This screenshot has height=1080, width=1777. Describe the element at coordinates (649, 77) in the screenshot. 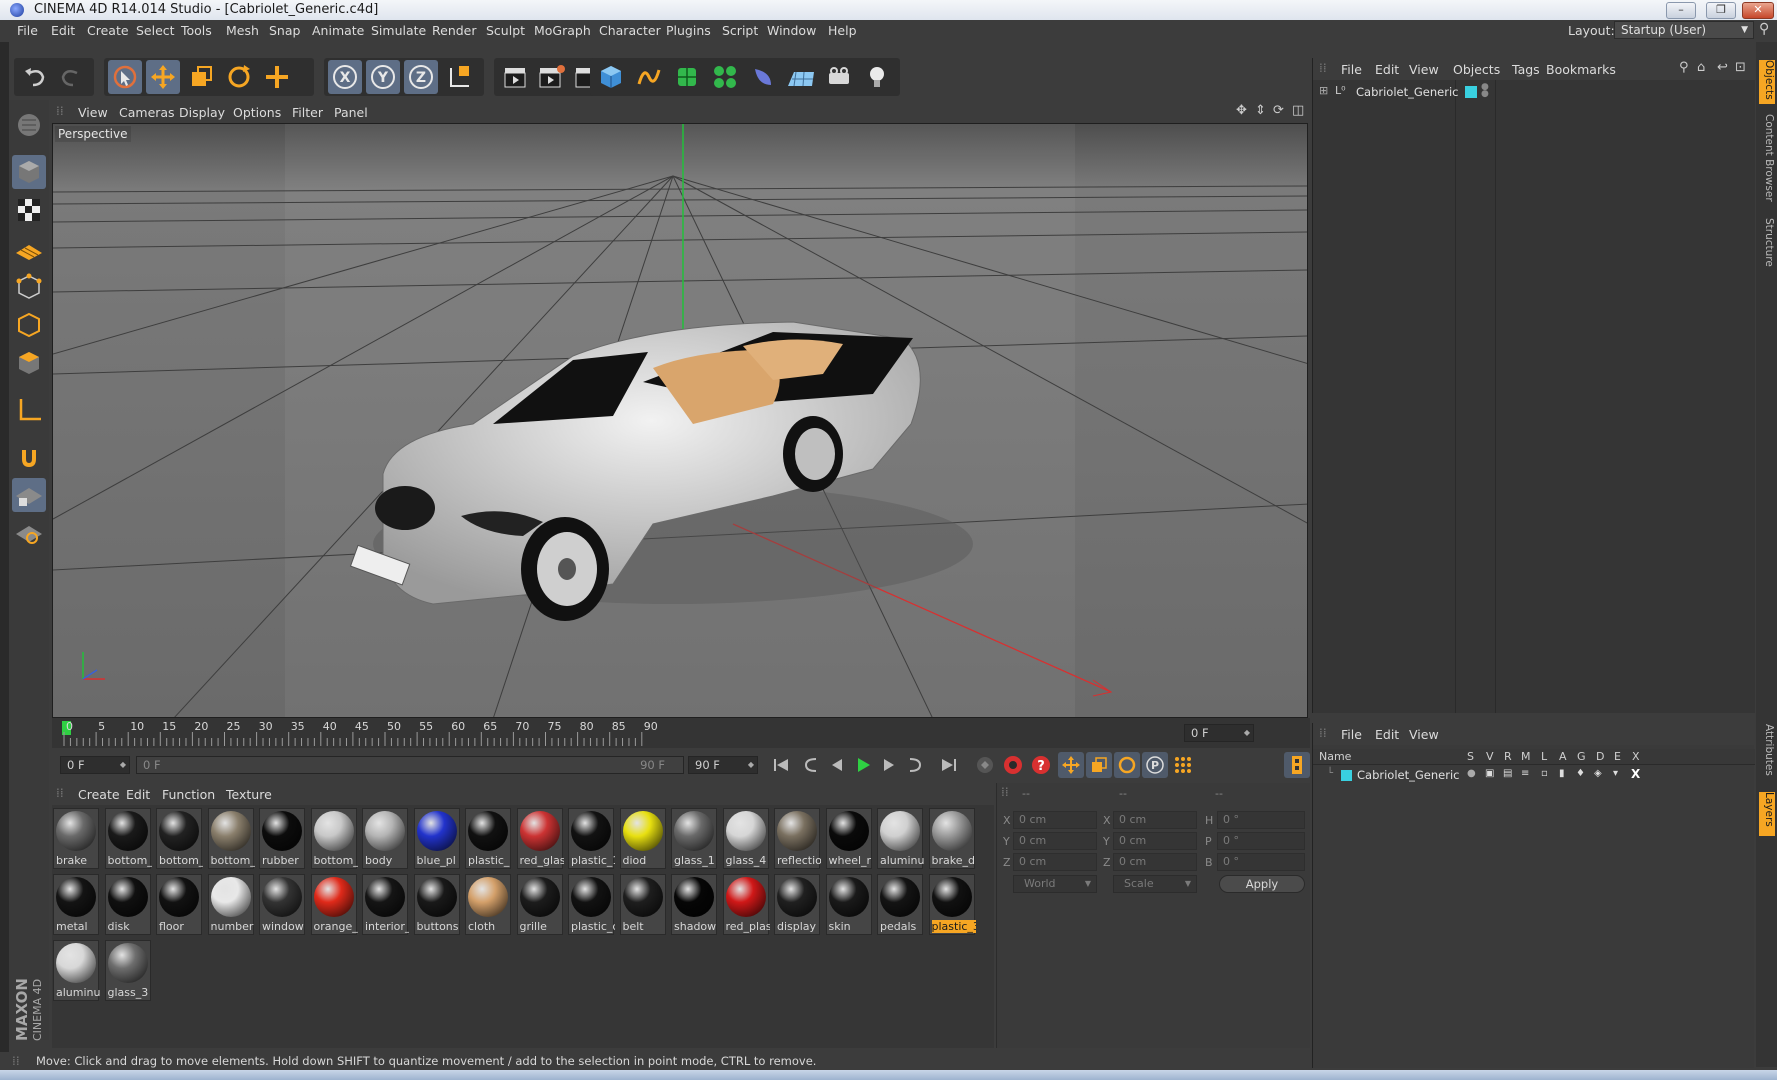

I see `spline-button` at that location.